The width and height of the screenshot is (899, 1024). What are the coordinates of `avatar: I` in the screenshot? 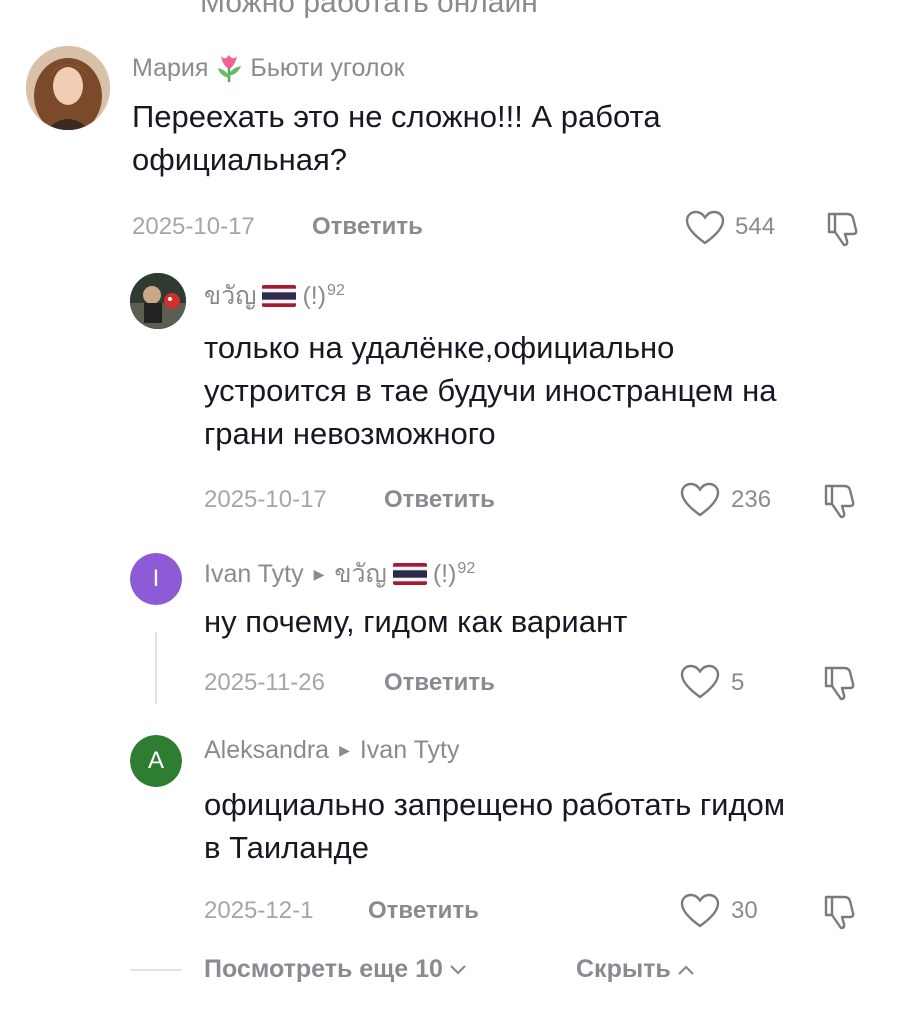 It's located at (156, 579).